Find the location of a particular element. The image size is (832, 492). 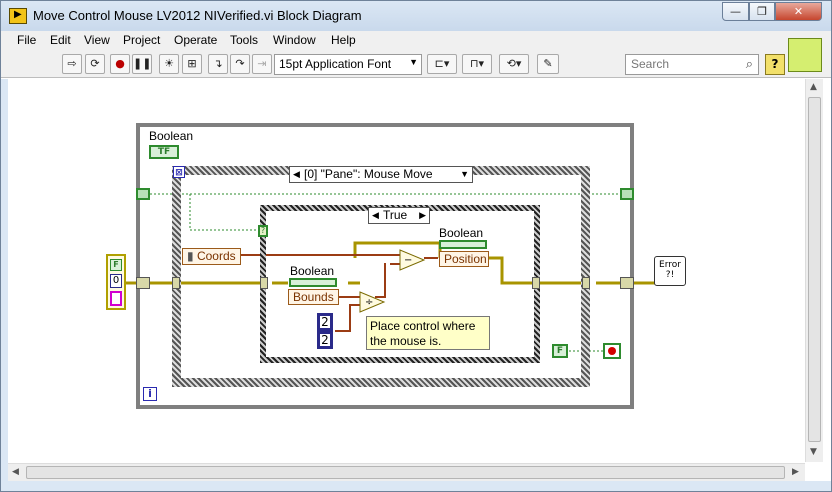

scroll-down-icon: ▼ is located at coordinates (813, 452).